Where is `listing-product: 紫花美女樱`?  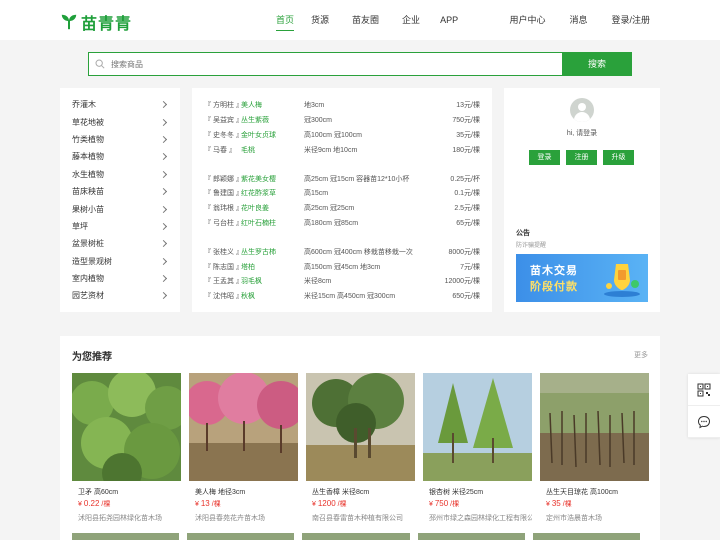
listing-product: 紫花美女樱 is located at coordinates (272, 179).